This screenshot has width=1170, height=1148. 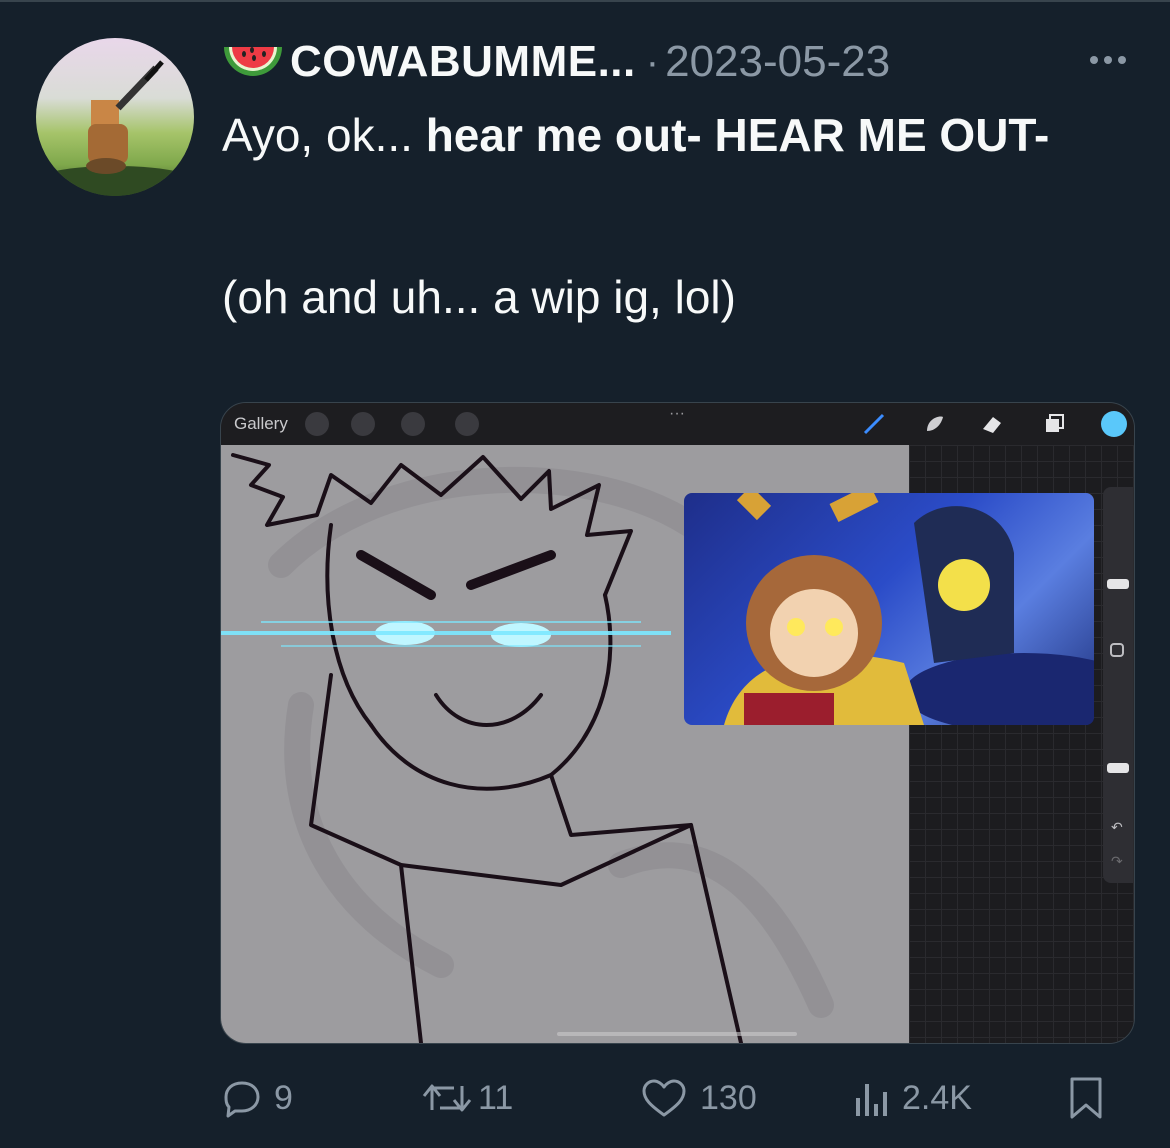 I want to click on tweet-text-line-1: Ayo, ok... hear me out- HEAR ME OUT-, so click(x=662, y=135).